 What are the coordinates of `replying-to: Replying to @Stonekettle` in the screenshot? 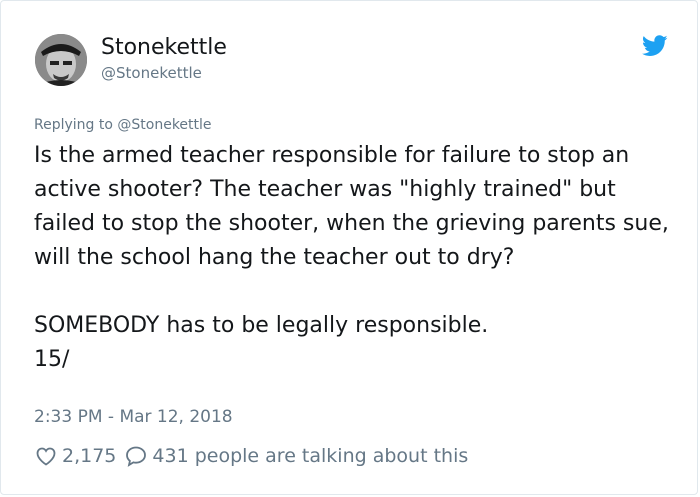 It's located at (123, 125).